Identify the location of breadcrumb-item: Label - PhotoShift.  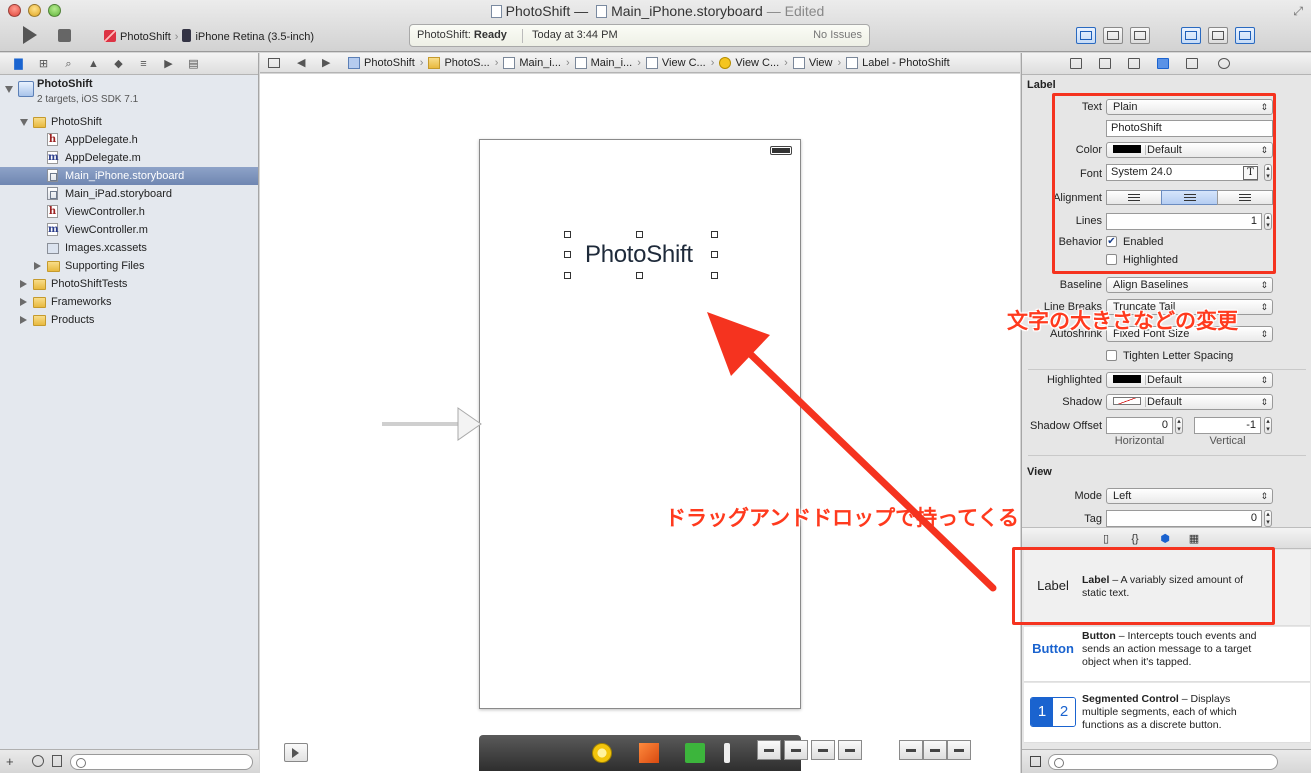
(898, 62).